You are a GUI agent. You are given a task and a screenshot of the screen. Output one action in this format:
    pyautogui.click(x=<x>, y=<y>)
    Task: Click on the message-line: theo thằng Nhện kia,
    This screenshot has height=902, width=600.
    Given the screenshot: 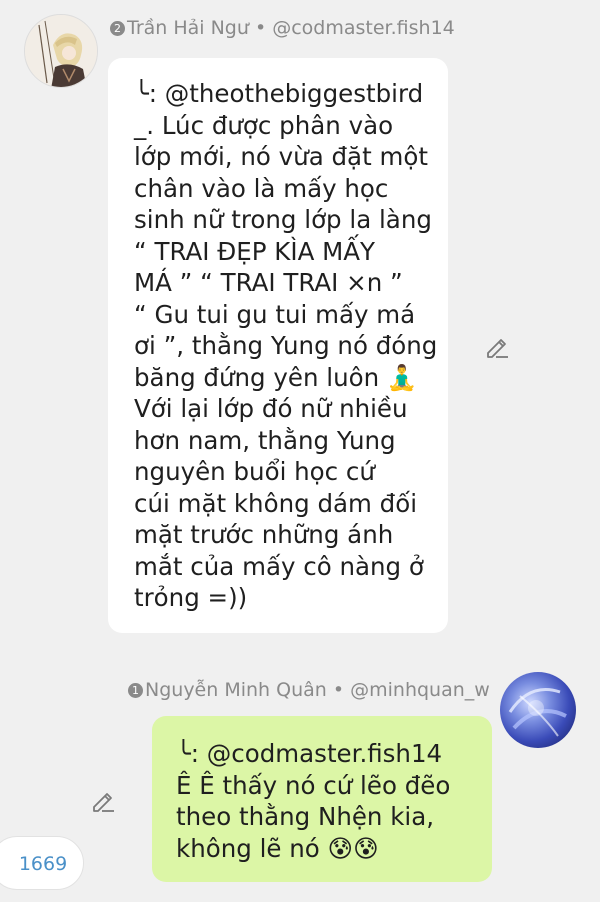 What is the action you would take?
    pyautogui.click(x=305, y=816)
    